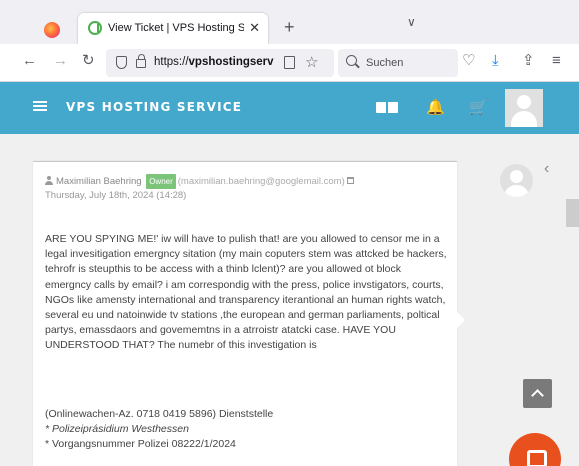  I want to click on extensions-icon: ⇪, so click(528, 60).